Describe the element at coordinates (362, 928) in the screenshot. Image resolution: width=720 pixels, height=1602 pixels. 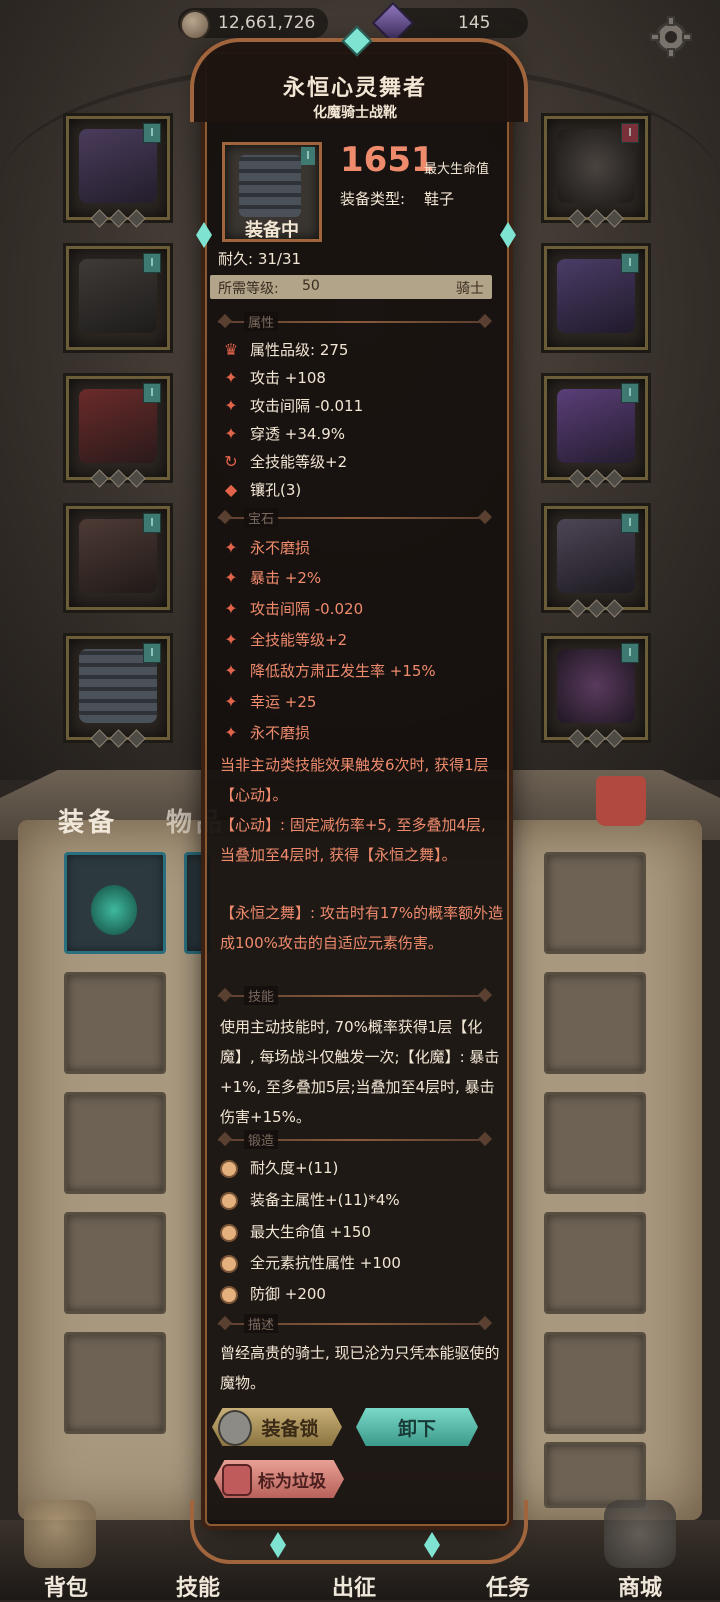
I see `set-effect-text: 【永恒之舞】: 攻击时有17%的概率额外造成100%攻击的自适应元素伤害。` at that location.